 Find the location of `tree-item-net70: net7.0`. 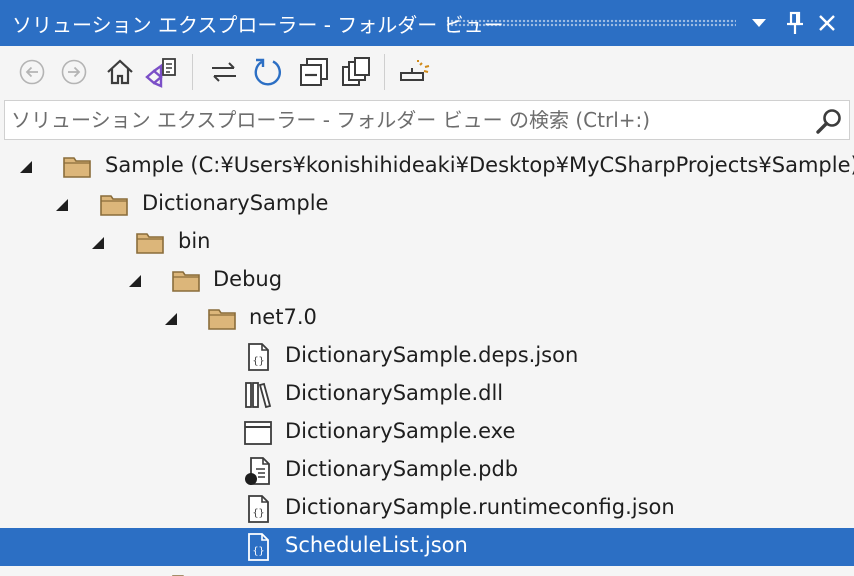

tree-item-net70: net7.0 is located at coordinates (427, 319).